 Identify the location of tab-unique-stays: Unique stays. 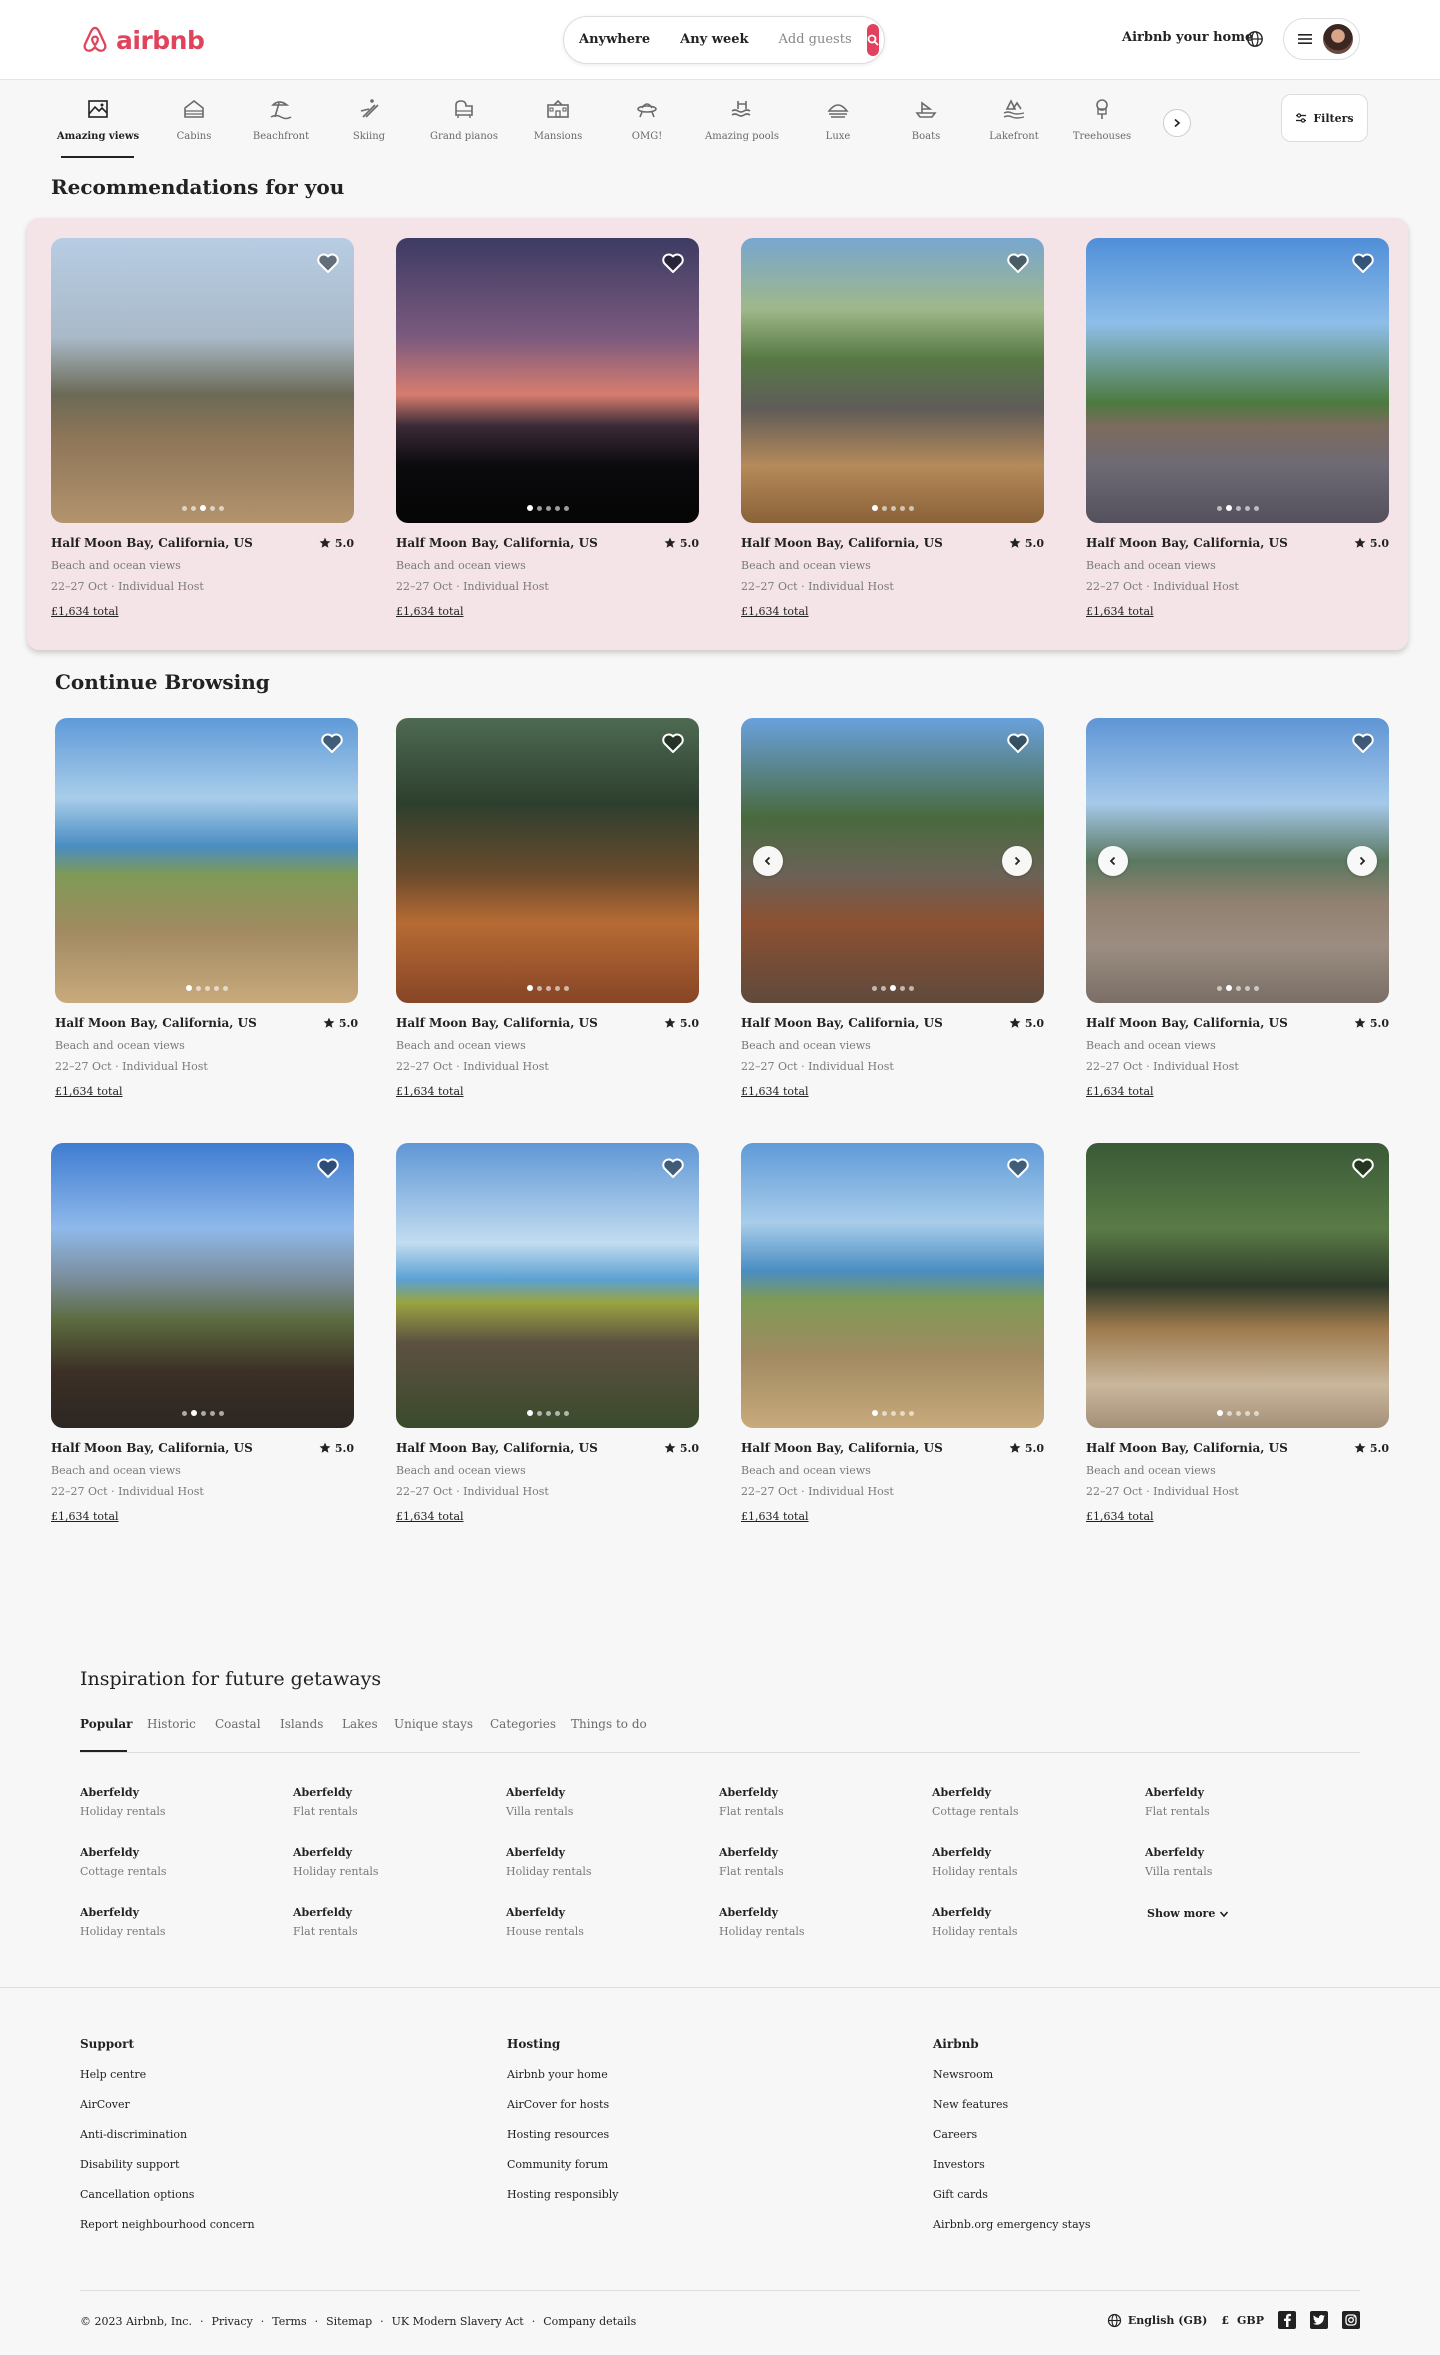
(433, 1724).